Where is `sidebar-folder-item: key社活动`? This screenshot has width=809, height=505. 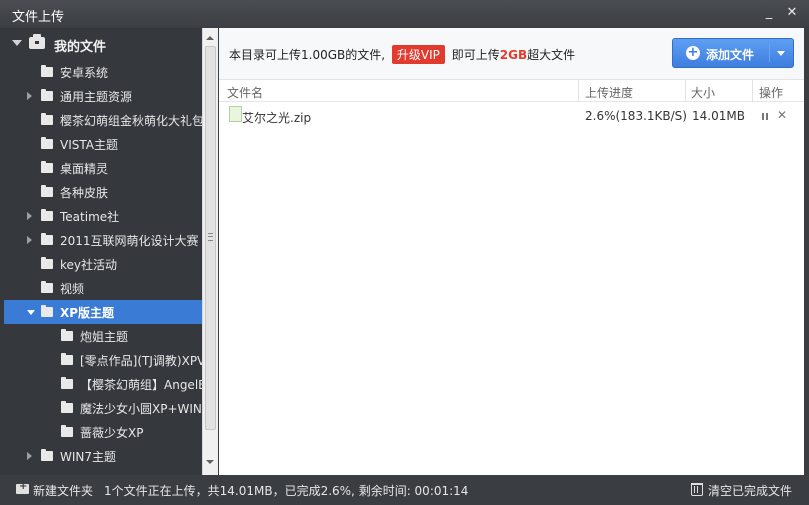 sidebar-folder-item: key社活动 is located at coordinates (103, 264).